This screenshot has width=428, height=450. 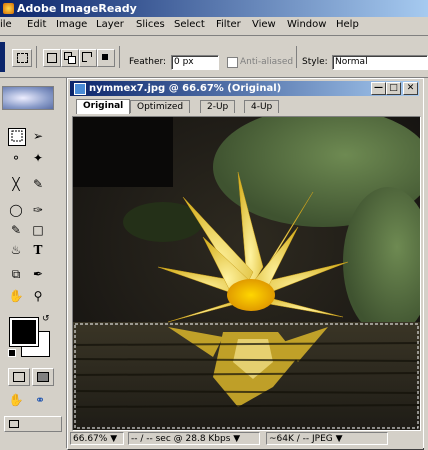 What do you see at coordinates (16, 250) in the screenshot?
I see `paint-bucket-icon: ♨` at bounding box center [16, 250].